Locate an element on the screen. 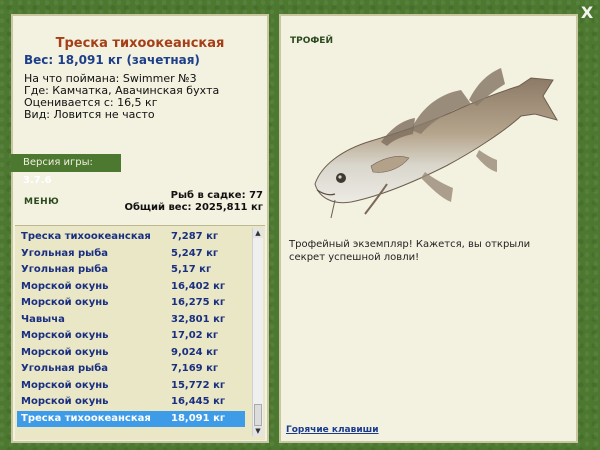  close-button: X is located at coordinates (587, 13).